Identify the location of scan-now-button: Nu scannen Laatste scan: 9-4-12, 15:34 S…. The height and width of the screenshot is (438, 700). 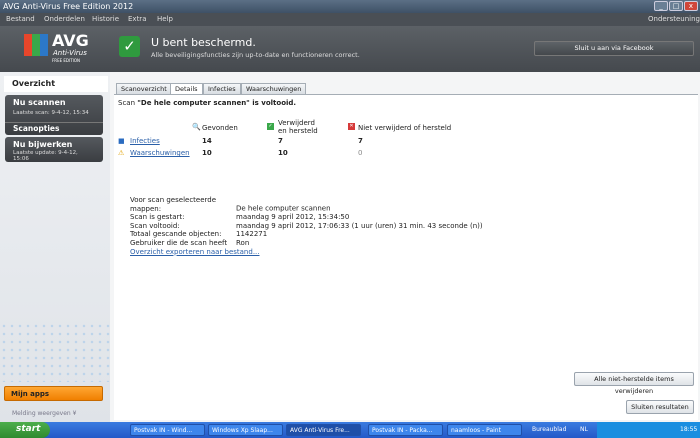
(54, 115).